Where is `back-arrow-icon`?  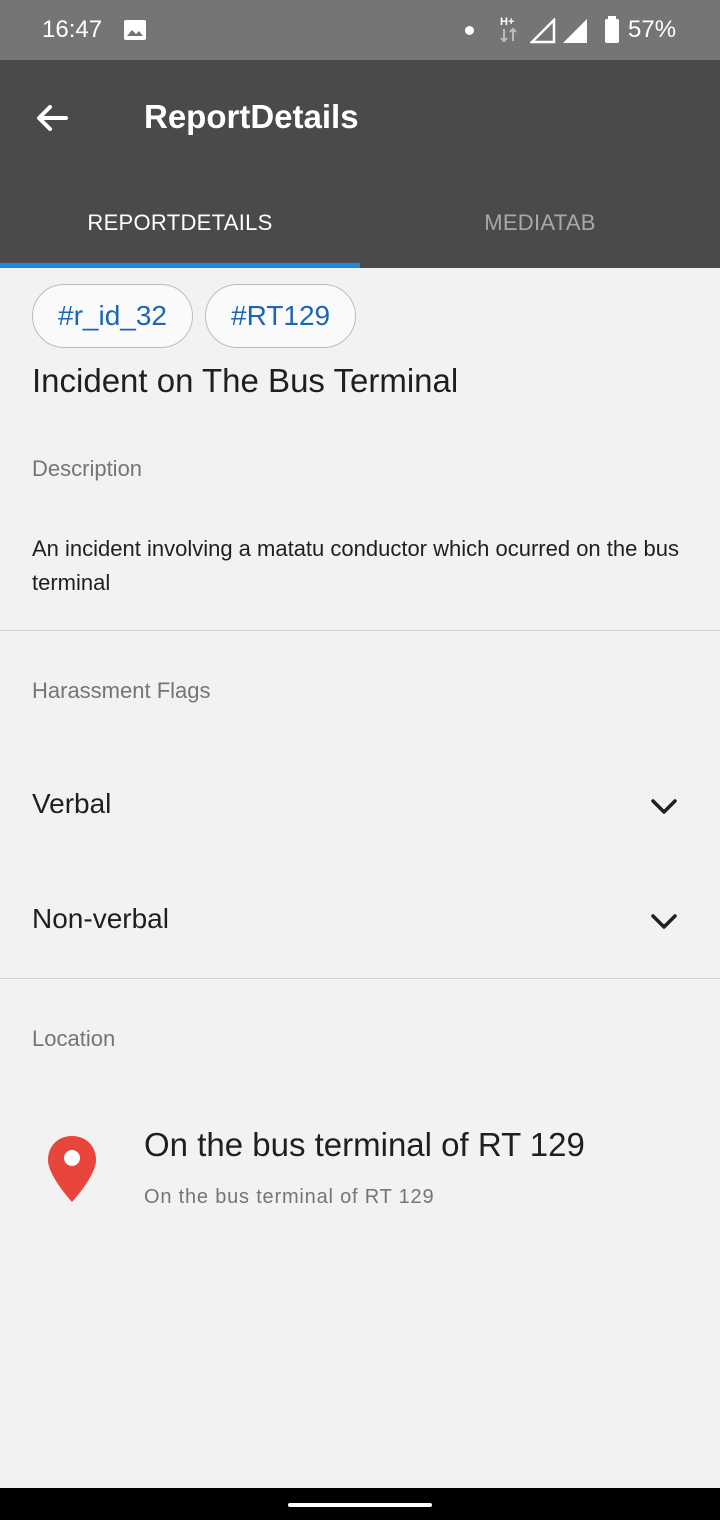 back-arrow-icon is located at coordinates (52, 118).